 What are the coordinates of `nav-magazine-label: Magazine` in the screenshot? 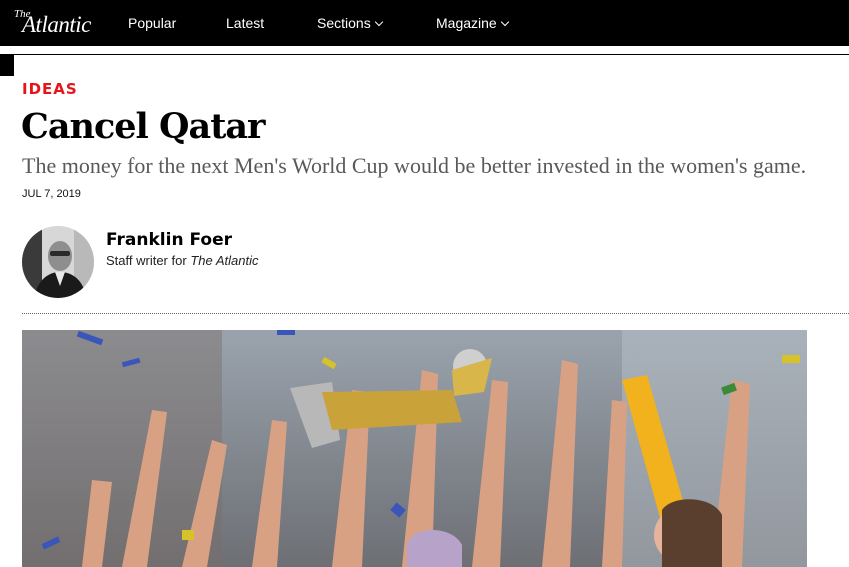 It's located at (466, 23).